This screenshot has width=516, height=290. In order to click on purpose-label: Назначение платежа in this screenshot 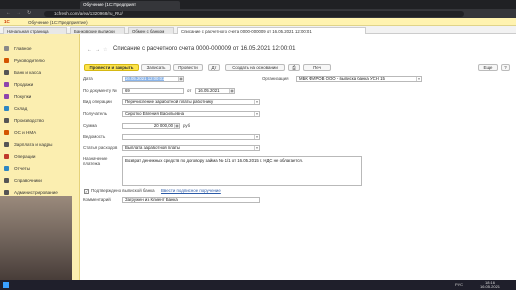, I will do `click(95, 161)`.